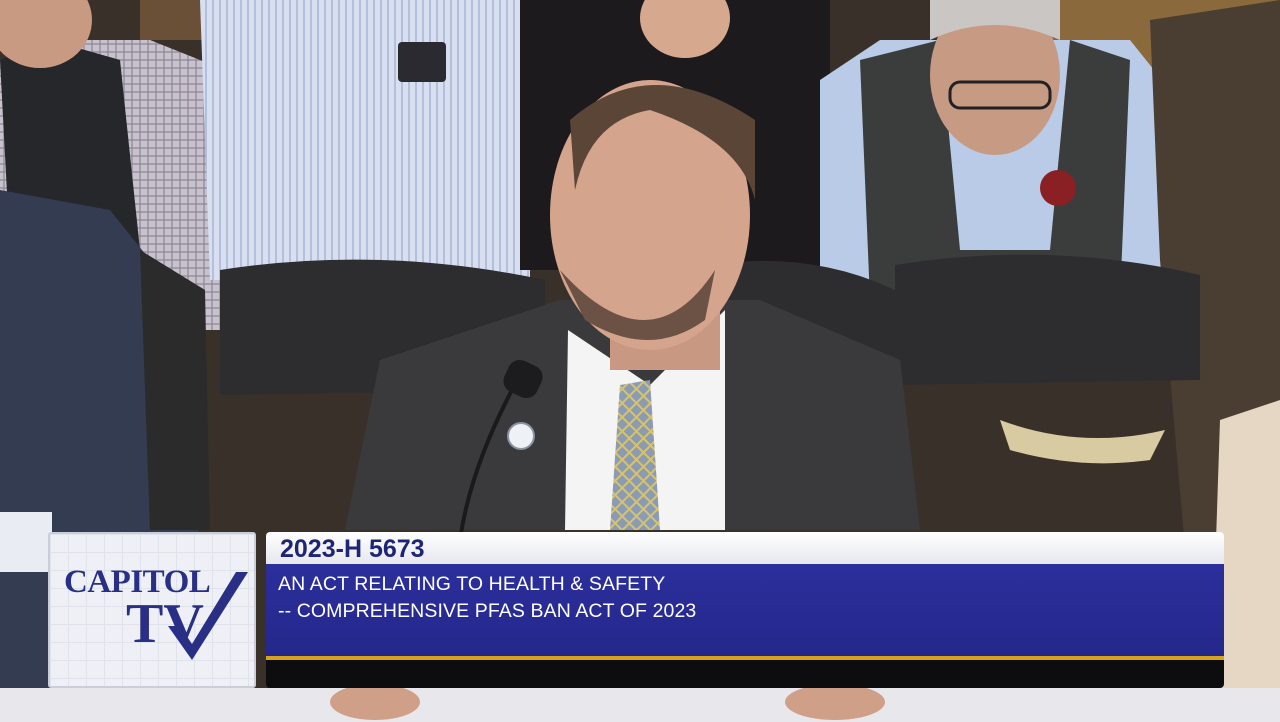 The width and height of the screenshot is (1280, 722). I want to click on checkmark-icon, so click(208, 616).